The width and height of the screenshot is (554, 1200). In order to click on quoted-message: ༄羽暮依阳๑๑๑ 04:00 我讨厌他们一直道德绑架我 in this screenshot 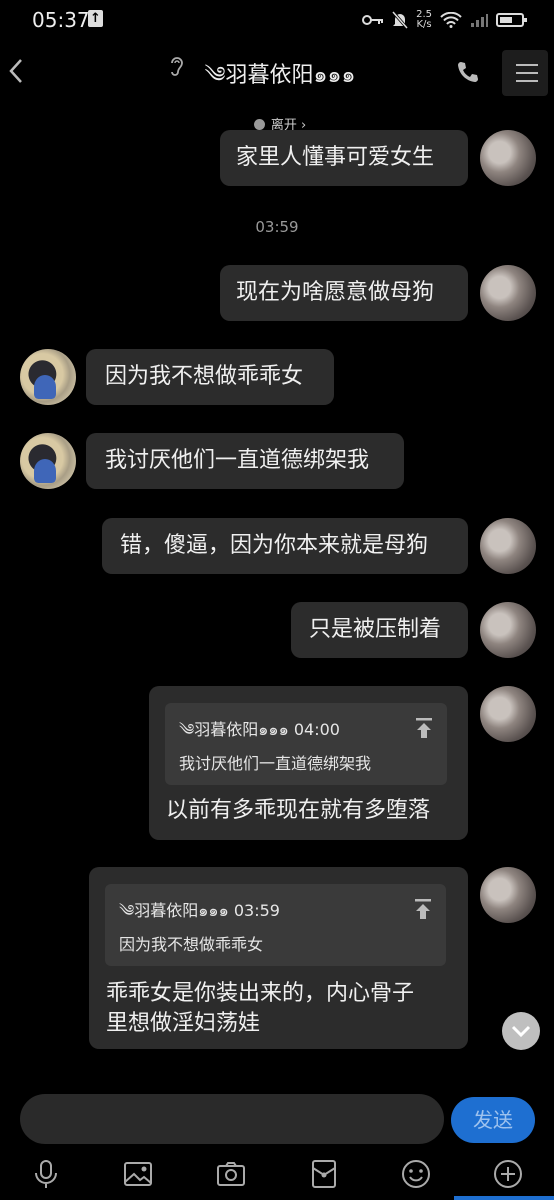, I will do `click(306, 744)`.